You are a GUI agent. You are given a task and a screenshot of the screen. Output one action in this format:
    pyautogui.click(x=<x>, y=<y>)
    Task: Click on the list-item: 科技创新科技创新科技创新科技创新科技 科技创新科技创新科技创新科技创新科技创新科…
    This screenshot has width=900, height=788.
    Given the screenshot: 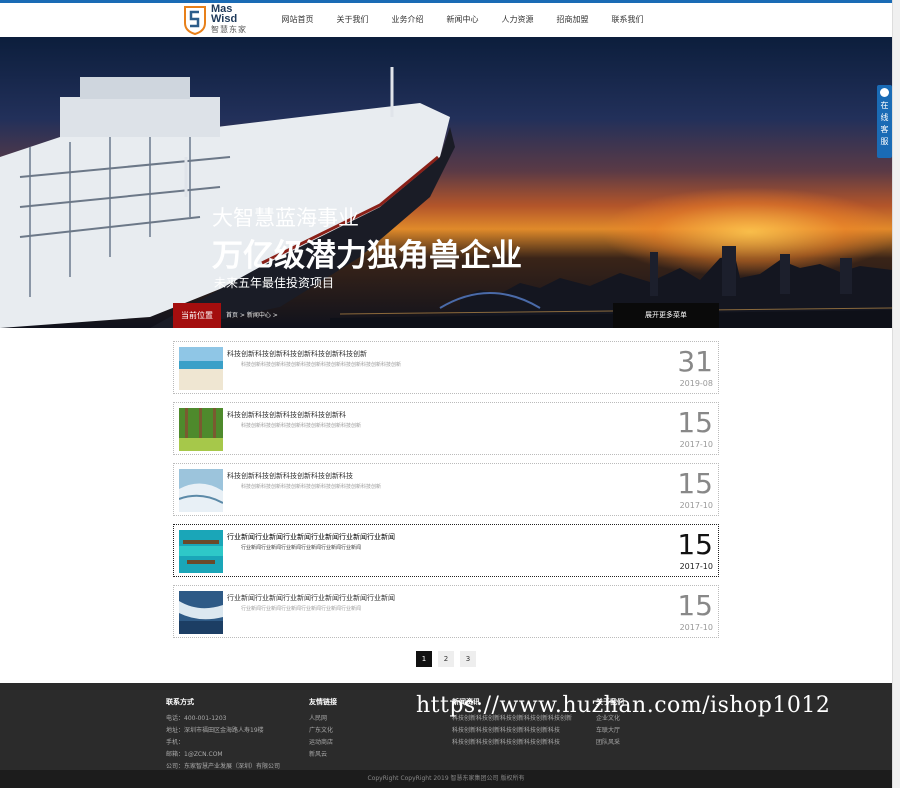 What is the action you would take?
    pyautogui.click(x=446, y=489)
    